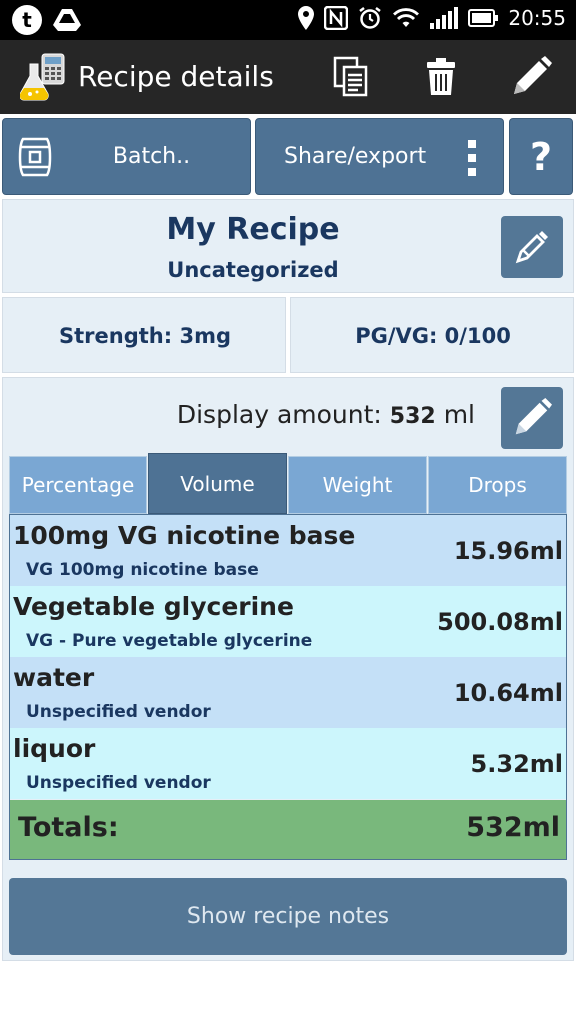  I want to click on show-recipe-notes-button: Show recipe notes, so click(288, 916).